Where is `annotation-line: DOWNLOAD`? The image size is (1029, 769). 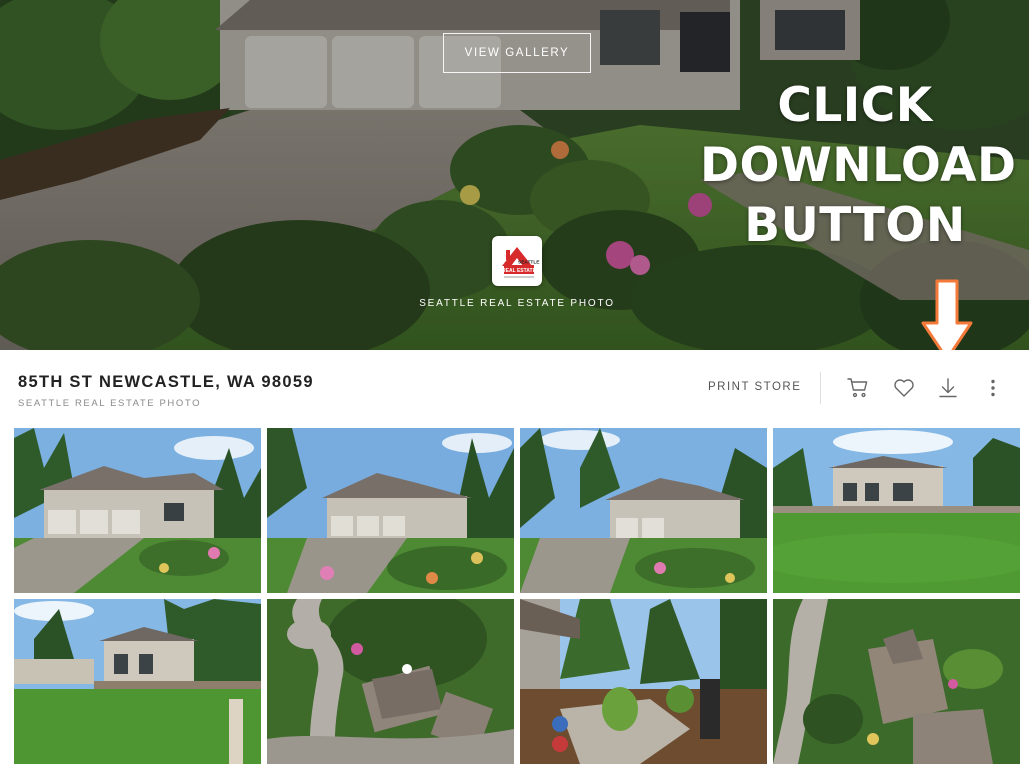 annotation-line: DOWNLOAD is located at coordinates (858, 165).